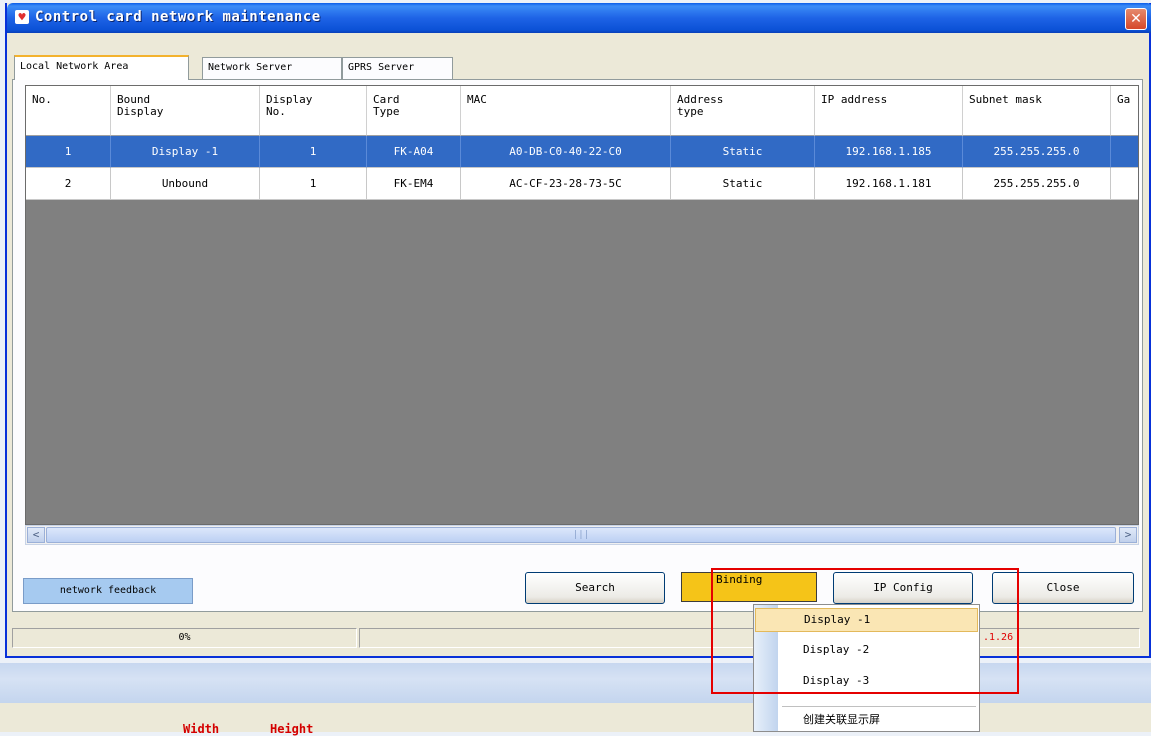 Image resolution: width=1151 pixels, height=736 pixels. Describe the element at coordinates (292, 729) in the screenshot. I see `height-label: Height` at that location.